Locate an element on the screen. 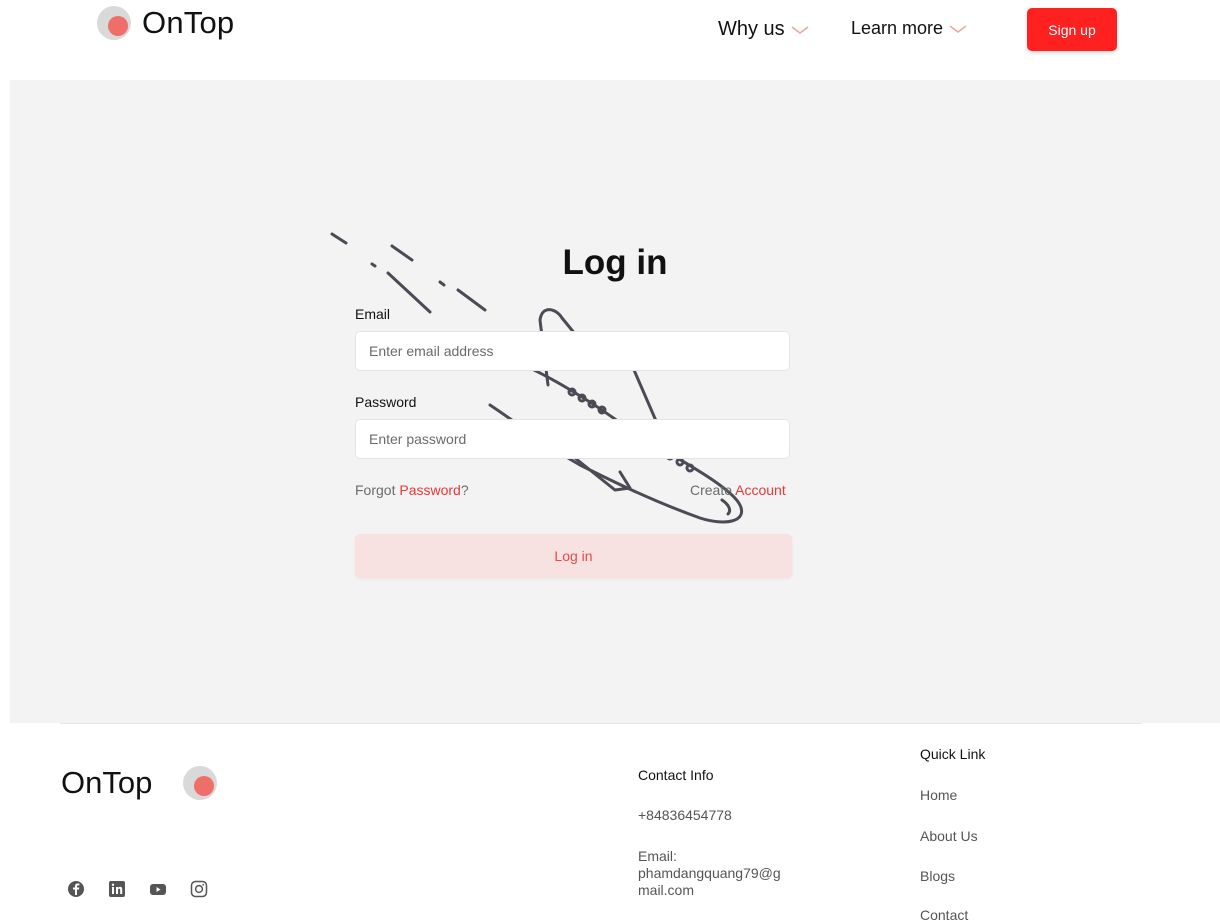  quick-link-about-us: About Us is located at coordinates (949, 836).